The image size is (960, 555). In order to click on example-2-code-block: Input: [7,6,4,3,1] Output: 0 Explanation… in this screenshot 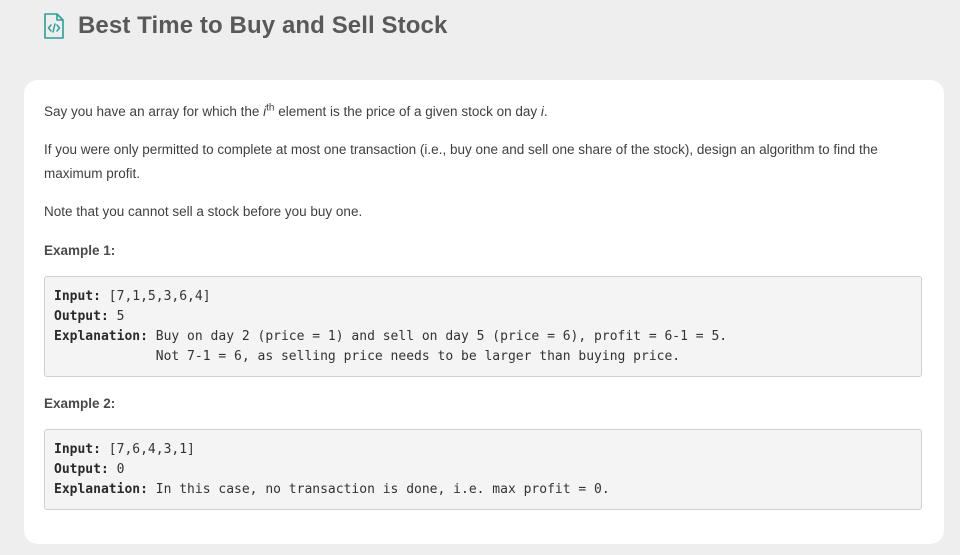, I will do `click(483, 469)`.